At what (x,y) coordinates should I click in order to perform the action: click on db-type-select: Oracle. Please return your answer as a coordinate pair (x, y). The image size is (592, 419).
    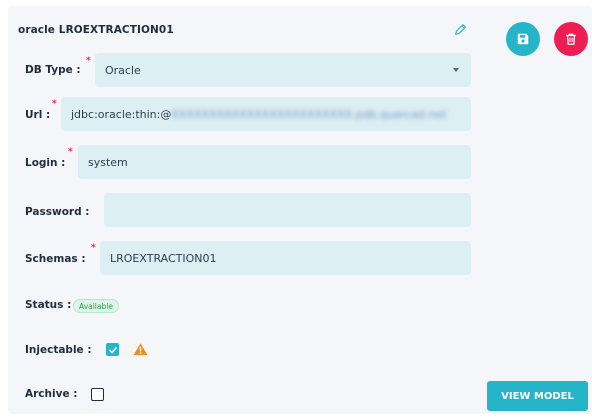
    Looking at the image, I should click on (283, 70).